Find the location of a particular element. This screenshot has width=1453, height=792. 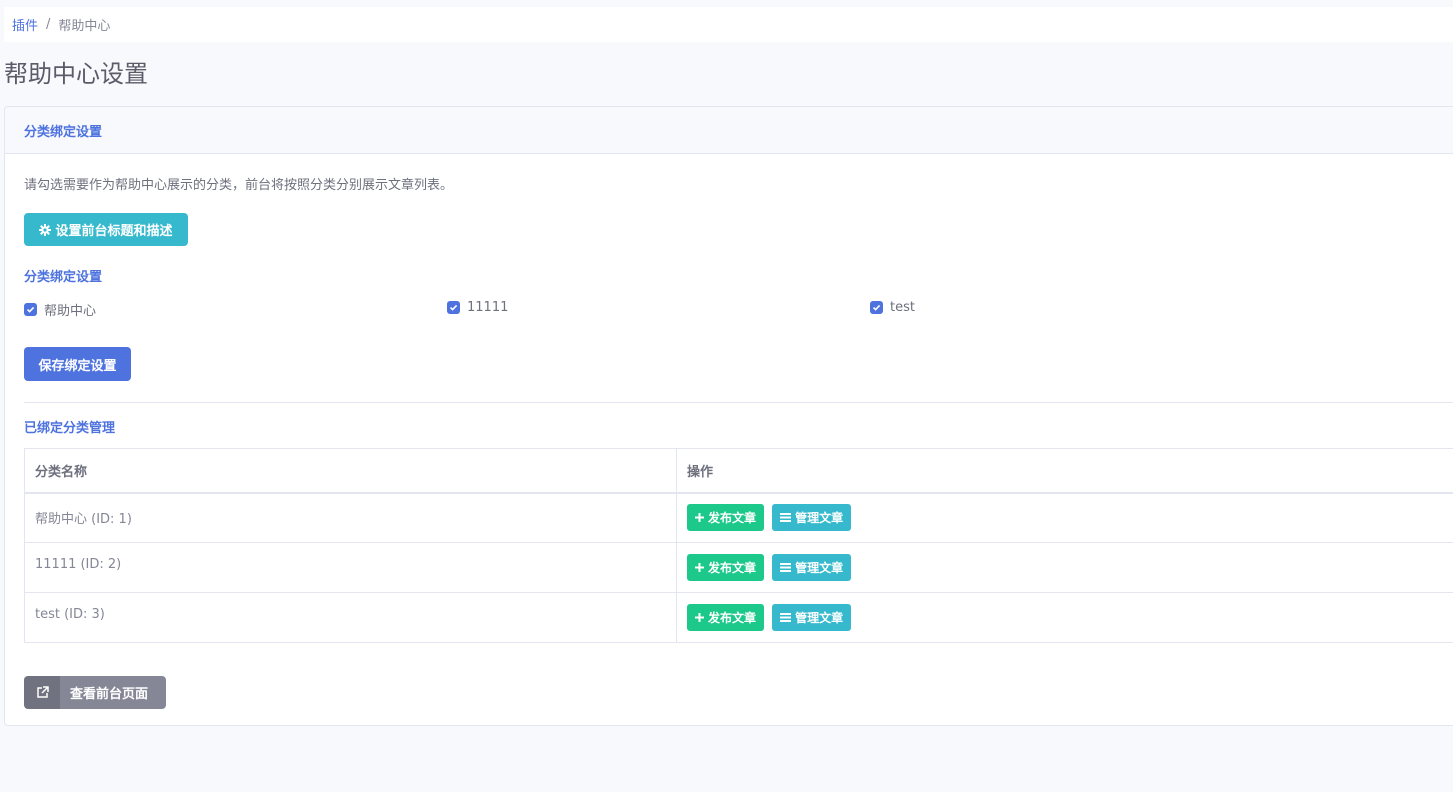

breadcrumb: 插件 / 帮助中心 is located at coordinates (728, 24).